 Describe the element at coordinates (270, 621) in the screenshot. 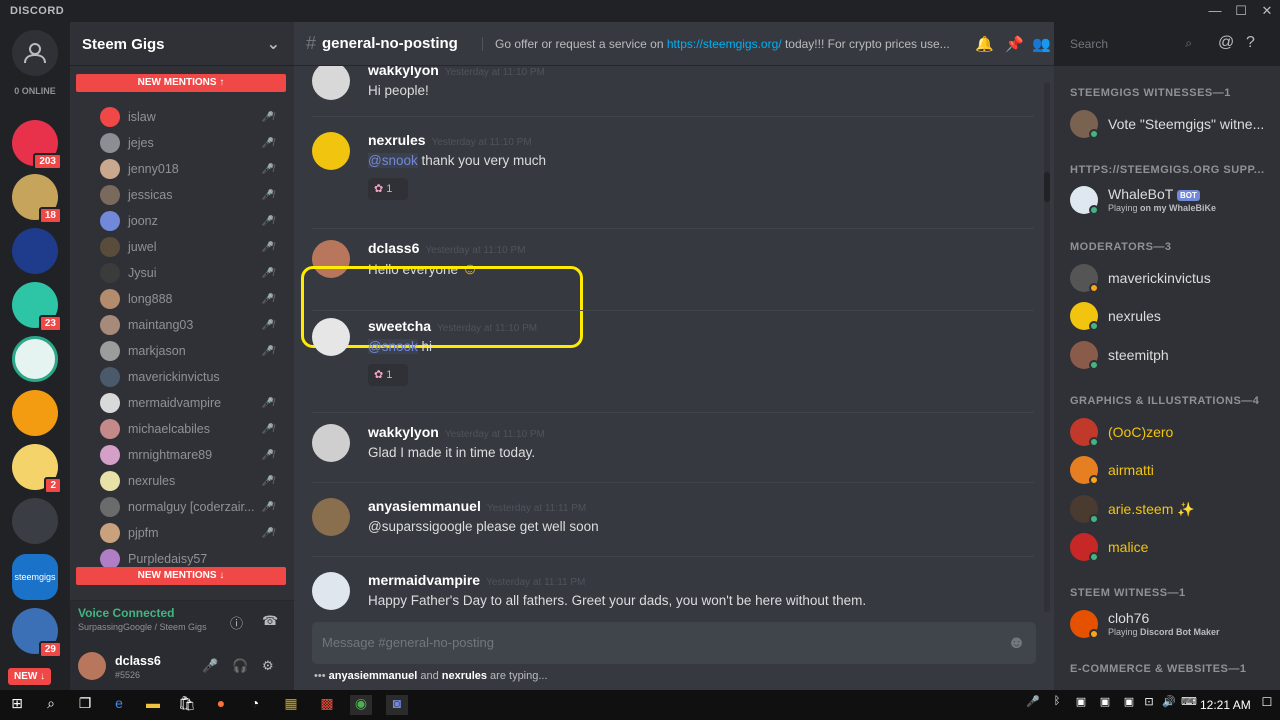

I see `disconnect-icon: ☎` at that location.